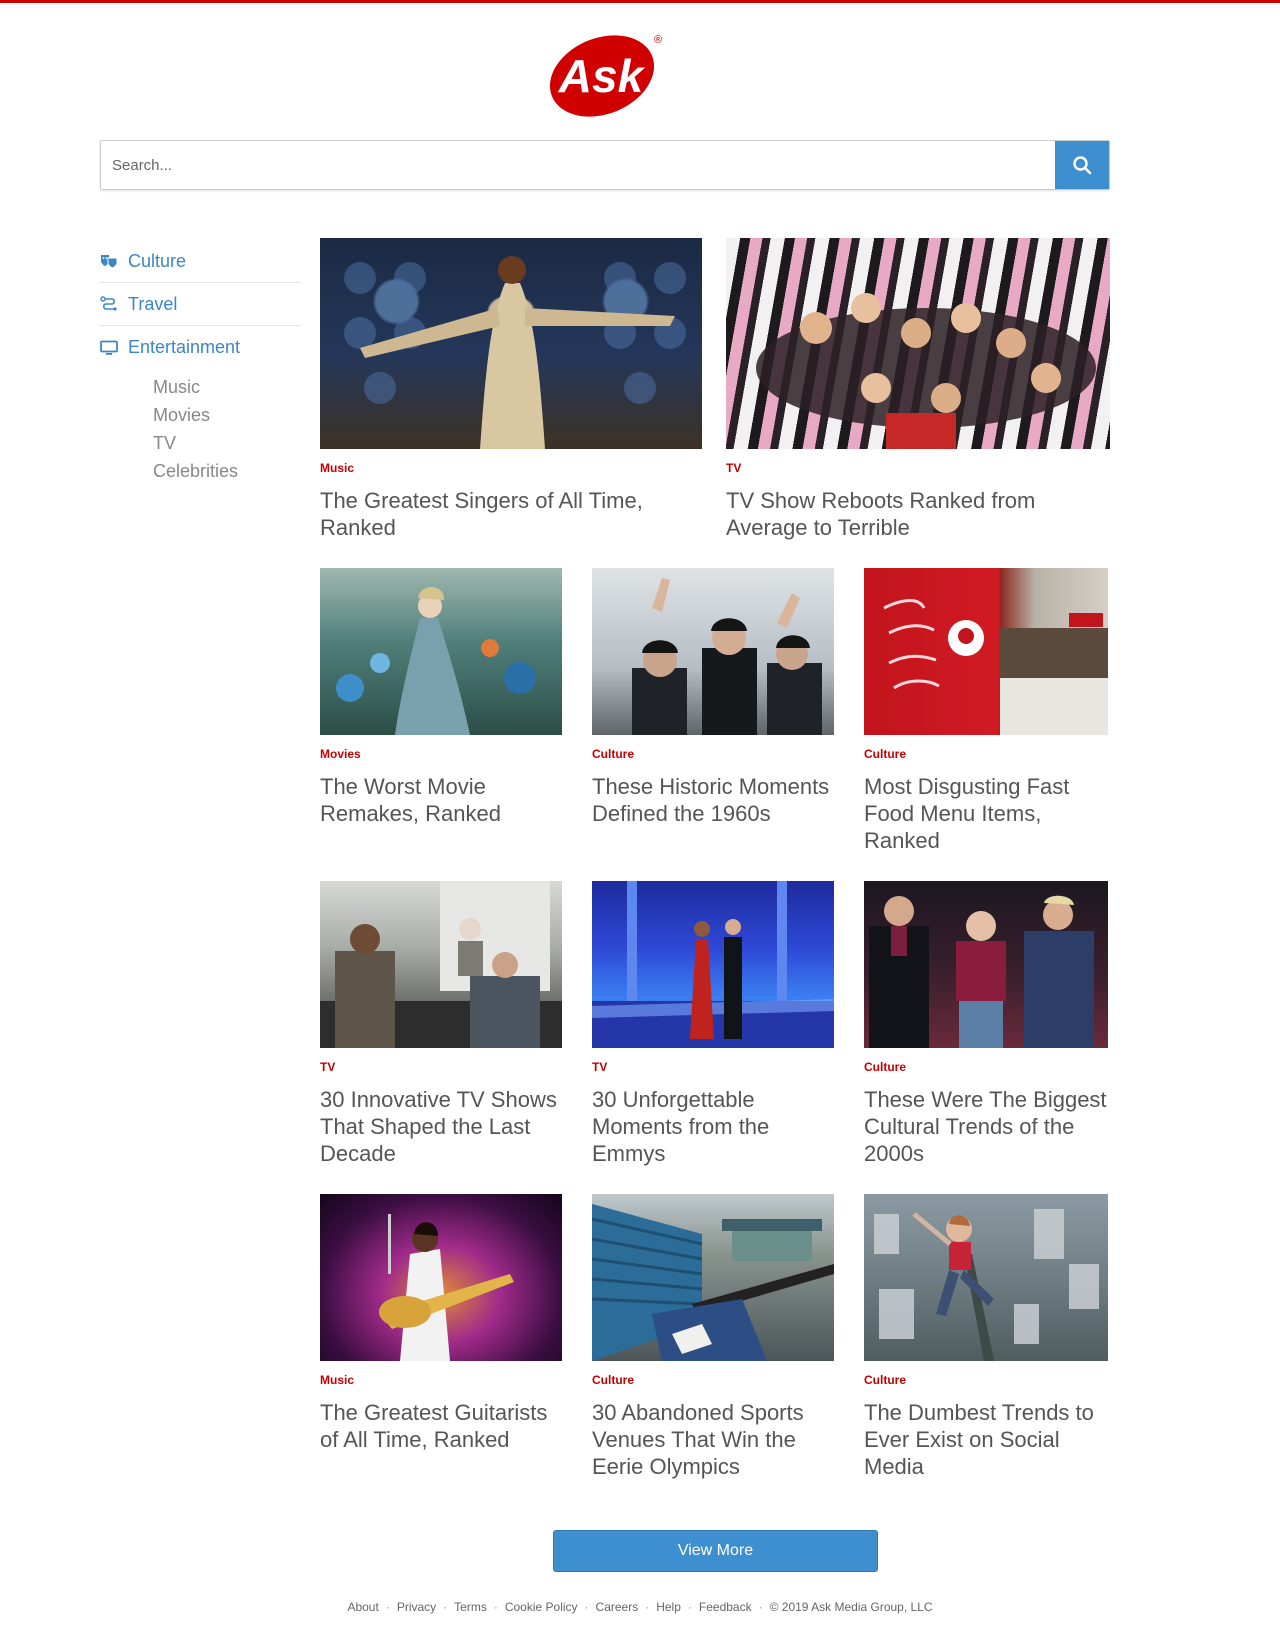 This screenshot has width=1280, height=1630. Describe the element at coordinates (511, 343) in the screenshot. I see `singer-on-stage-photo` at that location.